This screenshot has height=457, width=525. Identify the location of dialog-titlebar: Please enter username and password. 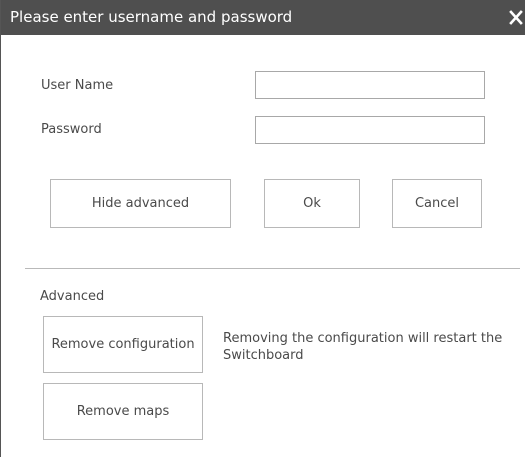
(263, 17).